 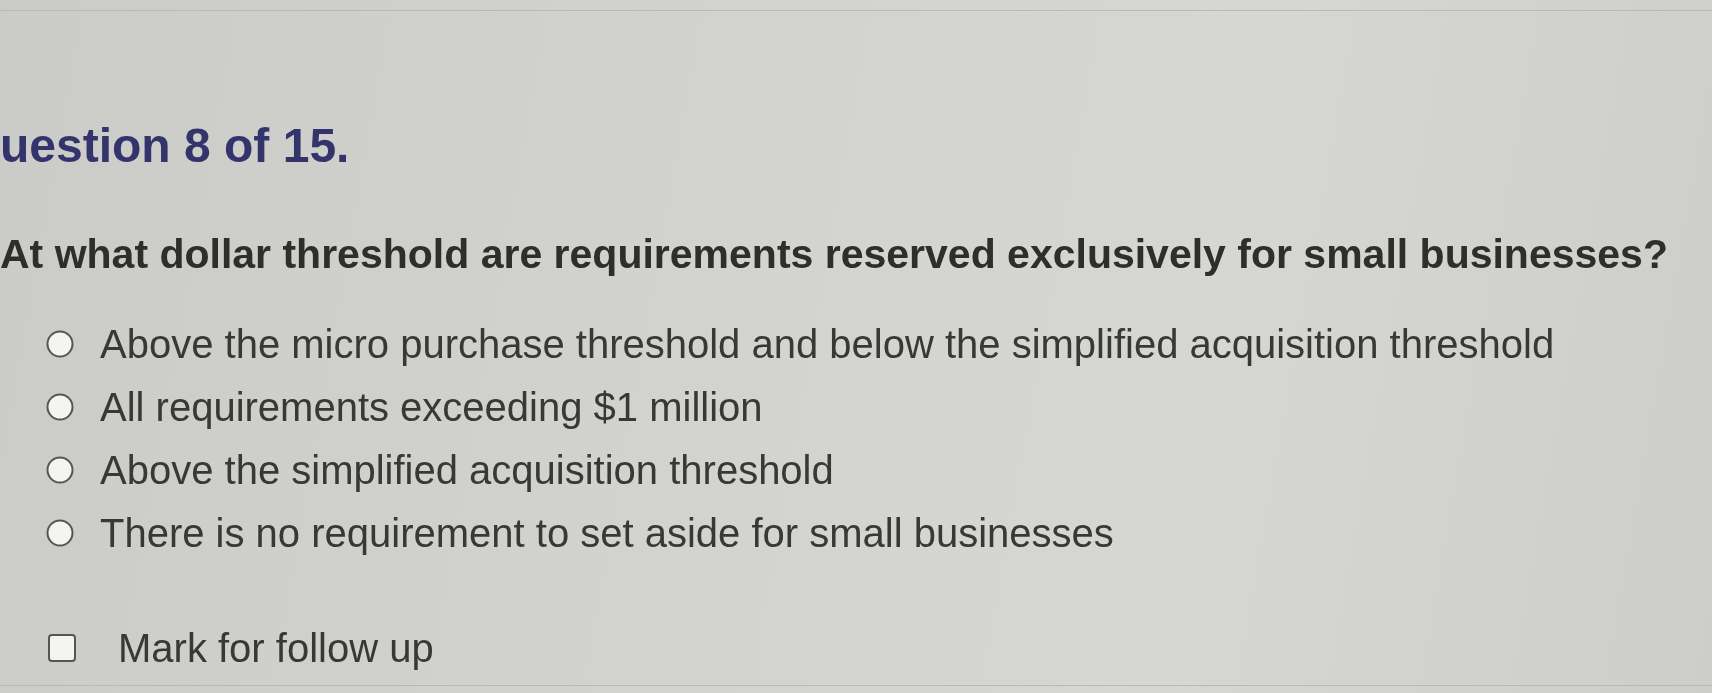 What do you see at coordinates (276, 648) in the screenshot?
I see `follow-up-label: Mark for follow up` at bounding box center [276, 648].